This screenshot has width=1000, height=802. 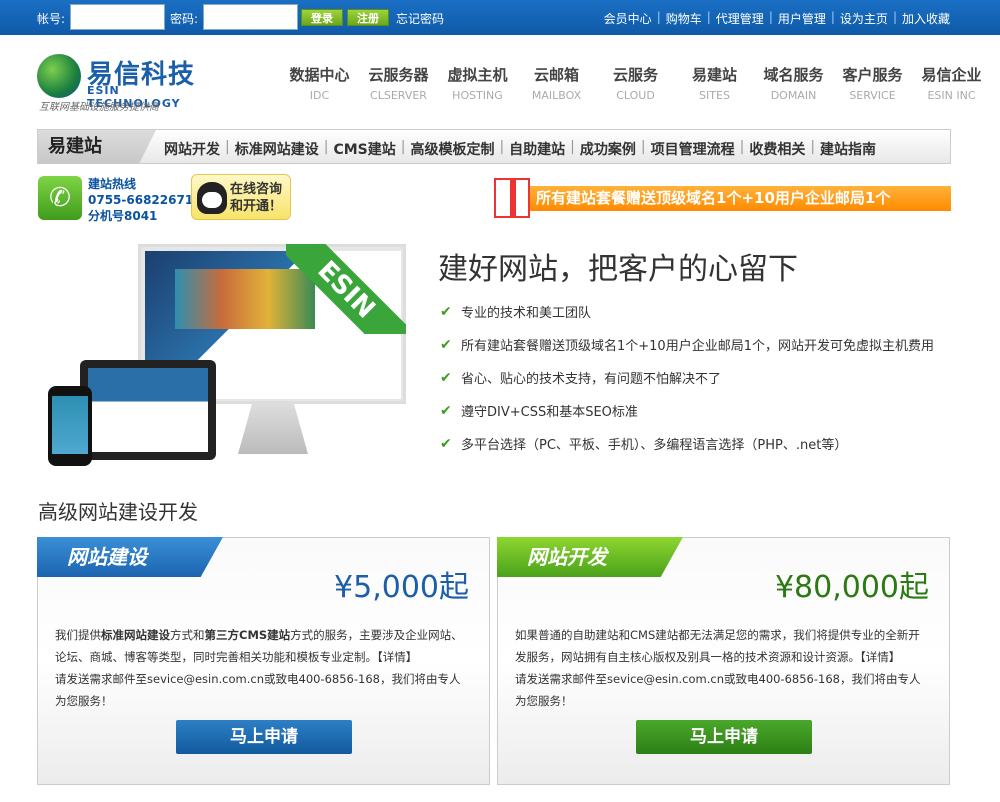 I want to click on nav-item-domain: 域名服务 DOMAIN, so click(x=793, y=83).